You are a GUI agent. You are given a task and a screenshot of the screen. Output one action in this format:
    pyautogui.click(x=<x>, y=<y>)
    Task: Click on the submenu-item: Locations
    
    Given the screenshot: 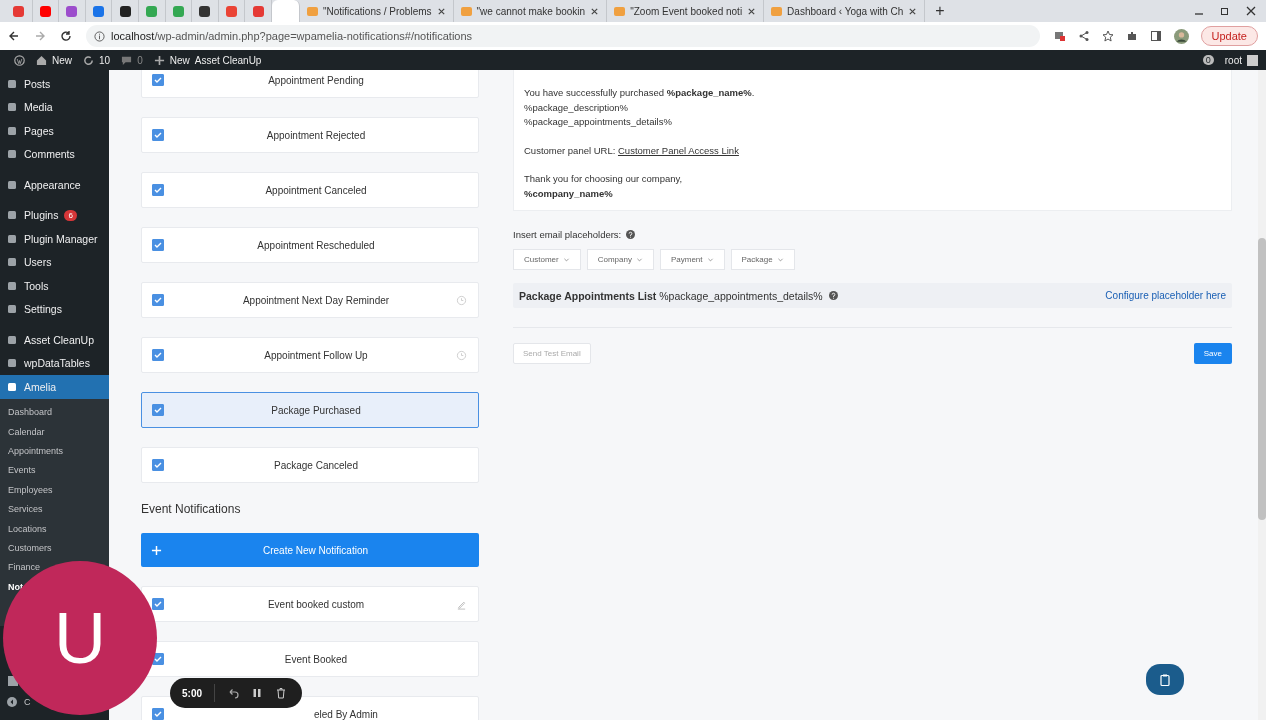 What is the action you would take?
    pyautogui.click(x=27, y=528)
    